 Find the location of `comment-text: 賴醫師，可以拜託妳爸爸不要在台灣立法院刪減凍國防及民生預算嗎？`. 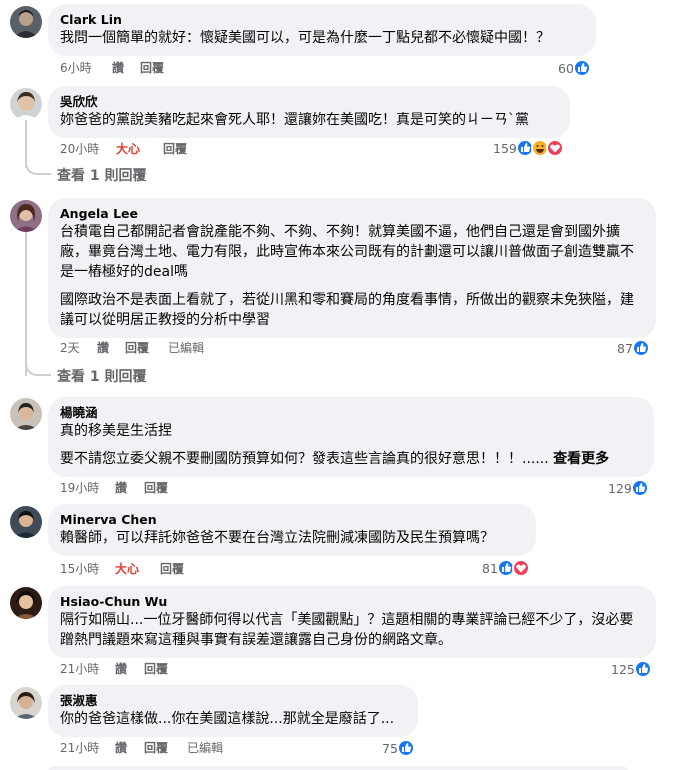

comment-text: 賴醫師，可以拜託妳爸爸不要在台灣立法院刪減凍國防及民生預算嗎？ is located at coordinates (292, 538).